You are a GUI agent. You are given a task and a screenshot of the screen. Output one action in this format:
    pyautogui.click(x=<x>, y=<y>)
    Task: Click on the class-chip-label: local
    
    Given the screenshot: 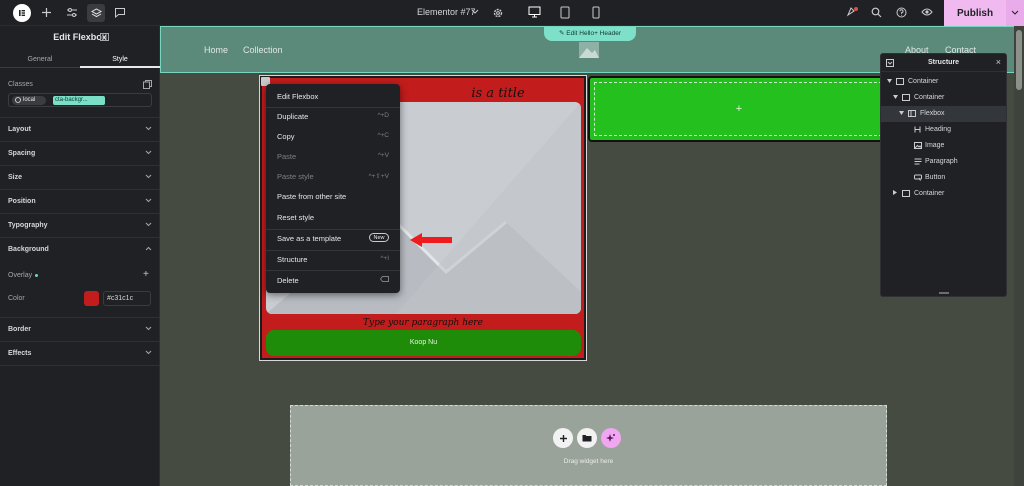 What is the action you would take?
    pyautogui.click(x=29, y=100)
    